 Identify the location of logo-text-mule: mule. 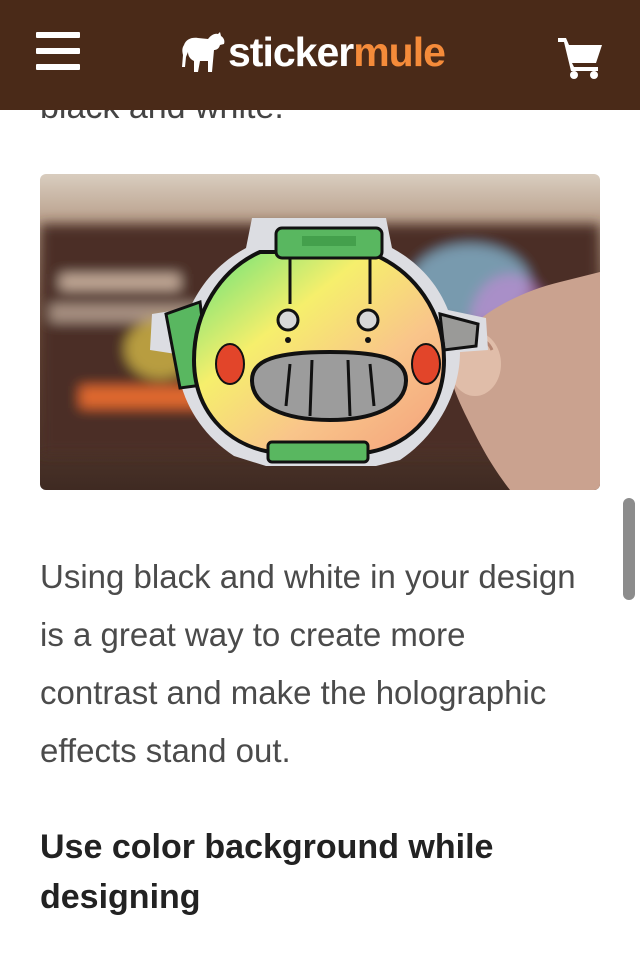
(399, 51).